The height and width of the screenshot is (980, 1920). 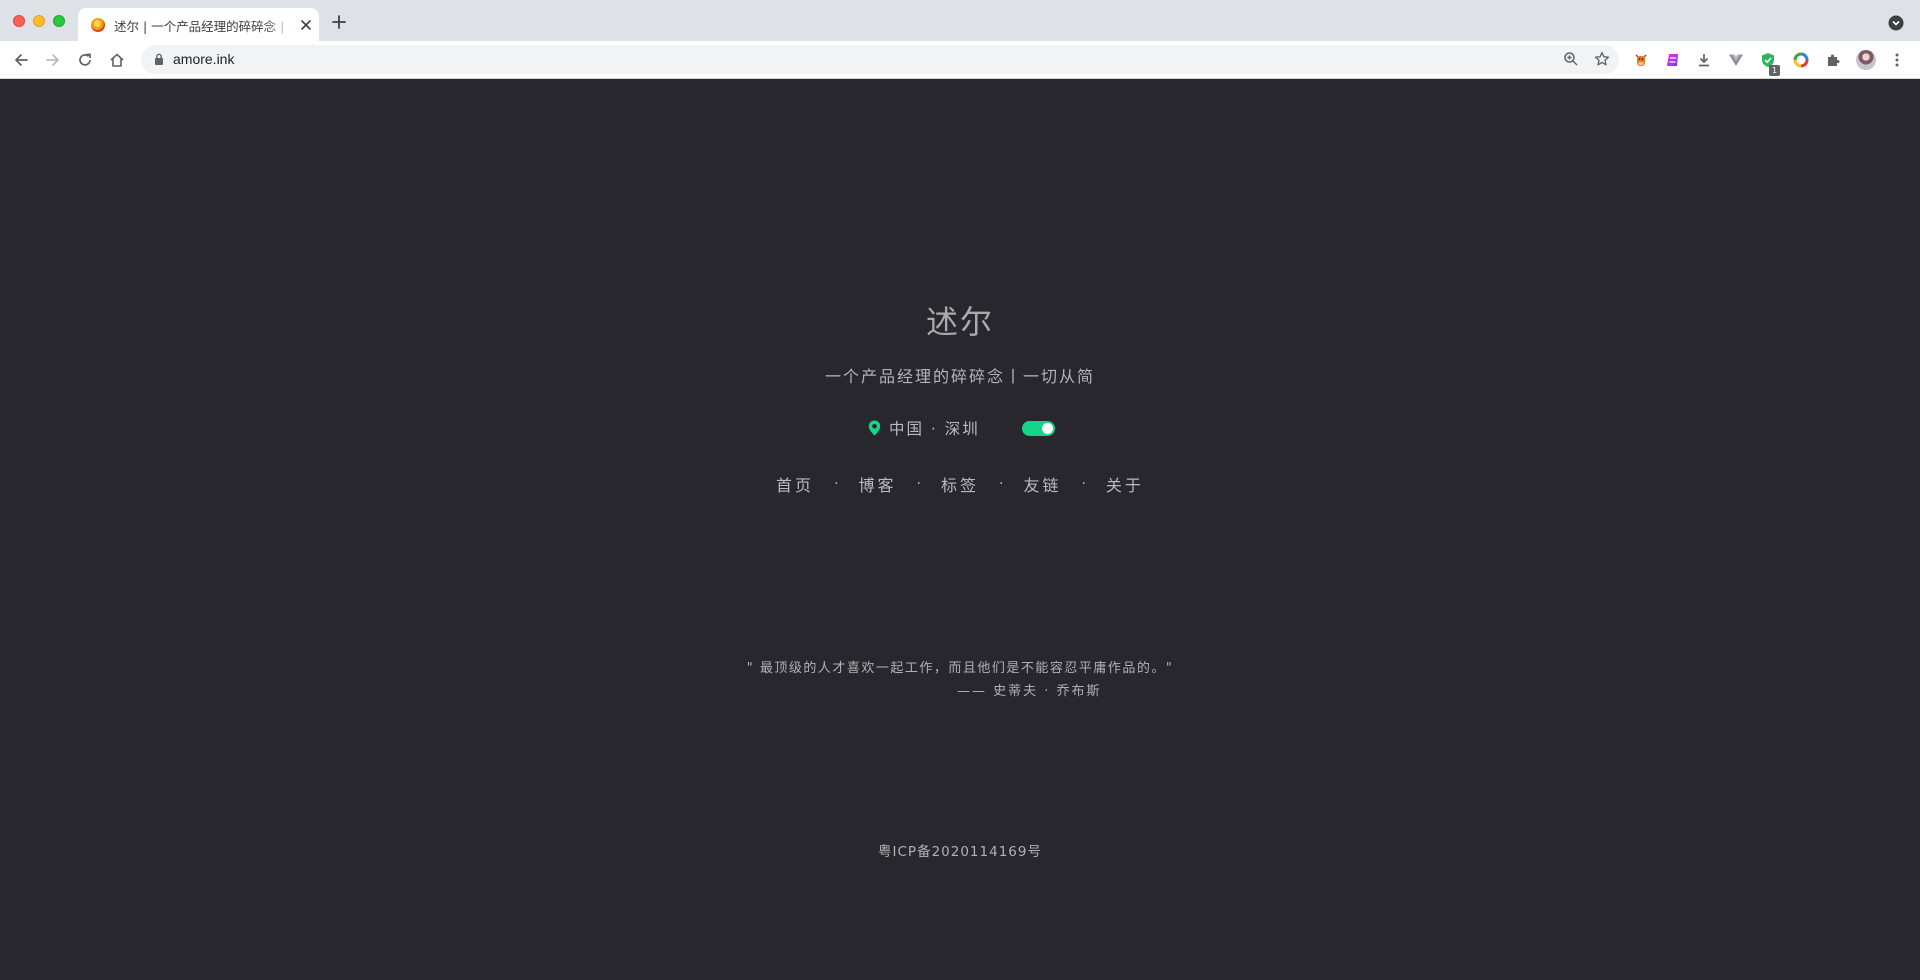 I want to click on main-nav: 首页 · 博客 · 标签 · 友链 · 关于, so click(x=960, y=484).